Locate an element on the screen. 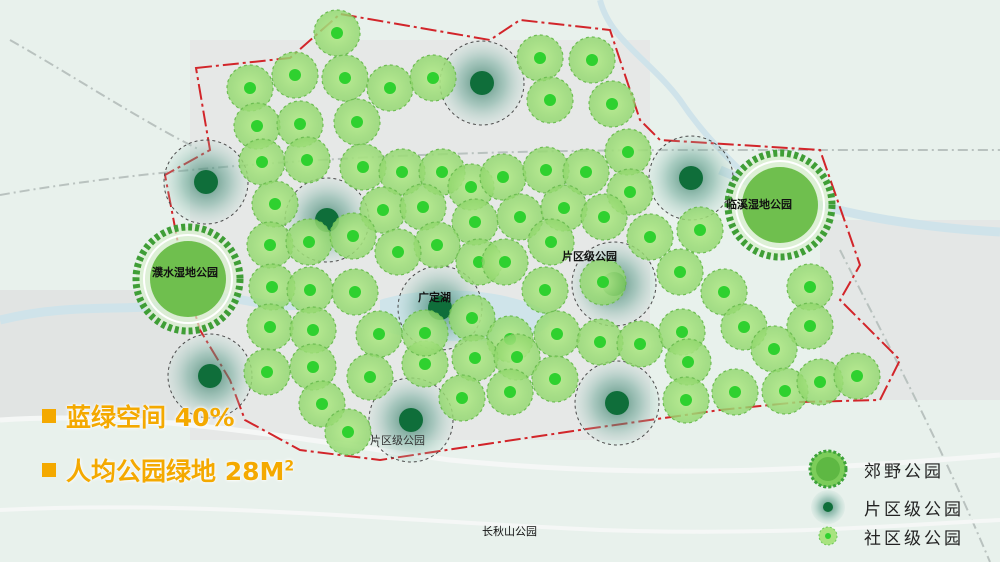 The height and width of the screenshot is (562, 1000). park-west-label: 濮水湿地公园 is located at coordinates (185, 272).